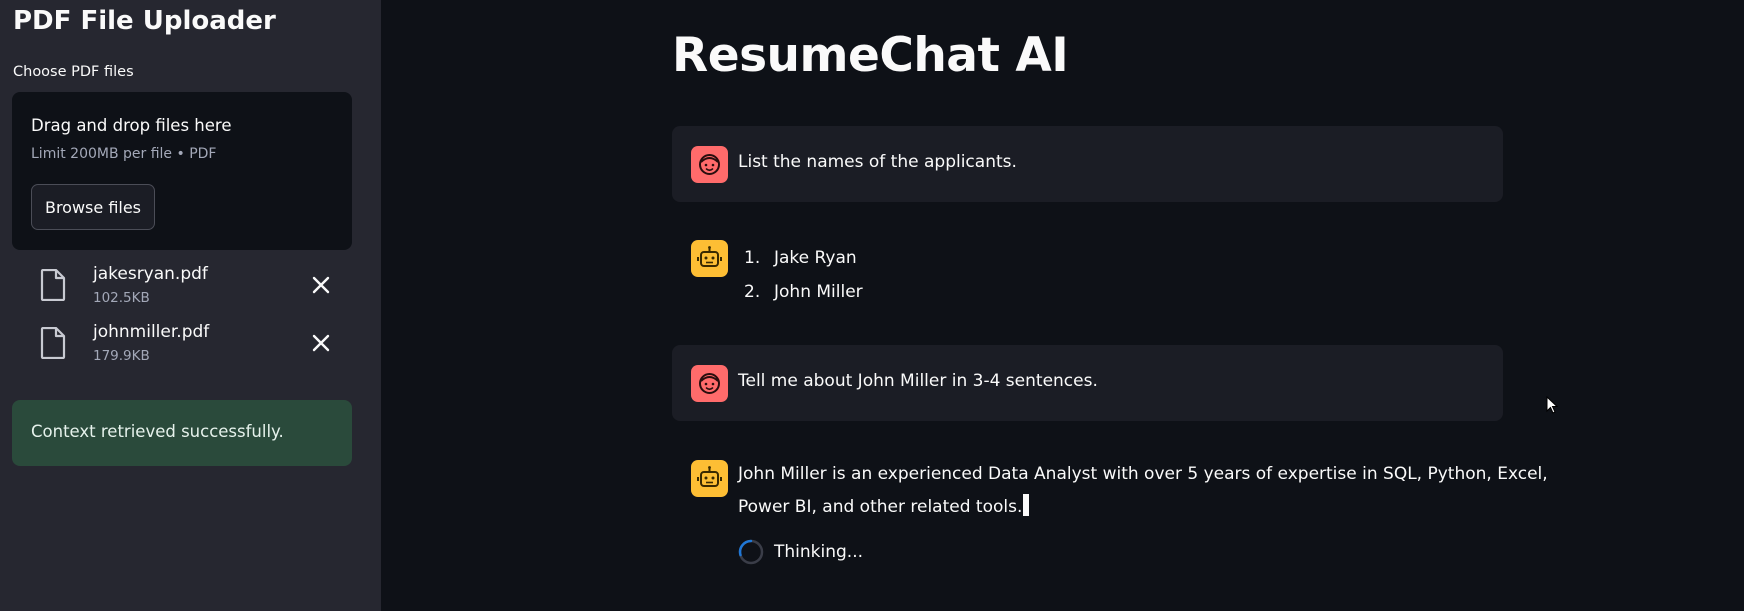 The height and width of the screenshot is (611, 1744). What do you see at coordinates (144, 21) in the screenshot?
I see `sidebar-title: PDF File Uploader` at bounding box center [144, 21].